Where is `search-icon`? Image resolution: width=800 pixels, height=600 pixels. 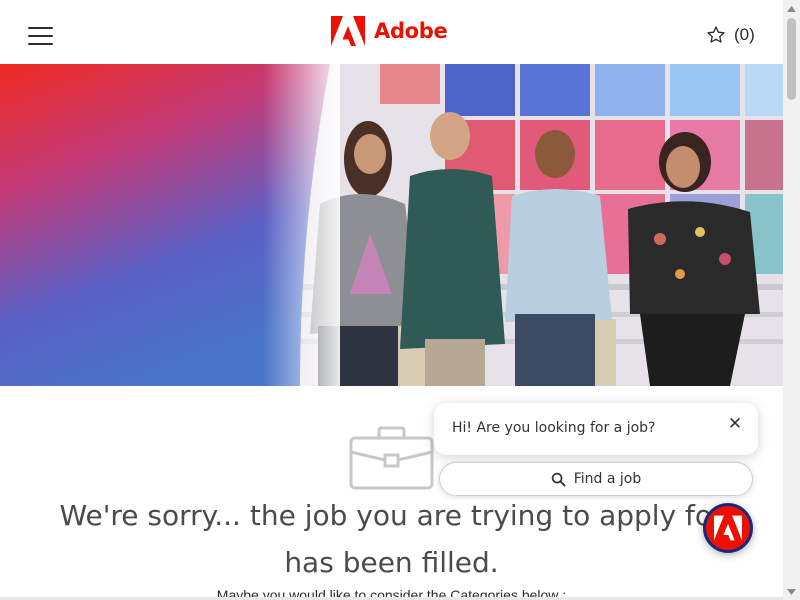 search-icon is located at coordinates (558, 479).